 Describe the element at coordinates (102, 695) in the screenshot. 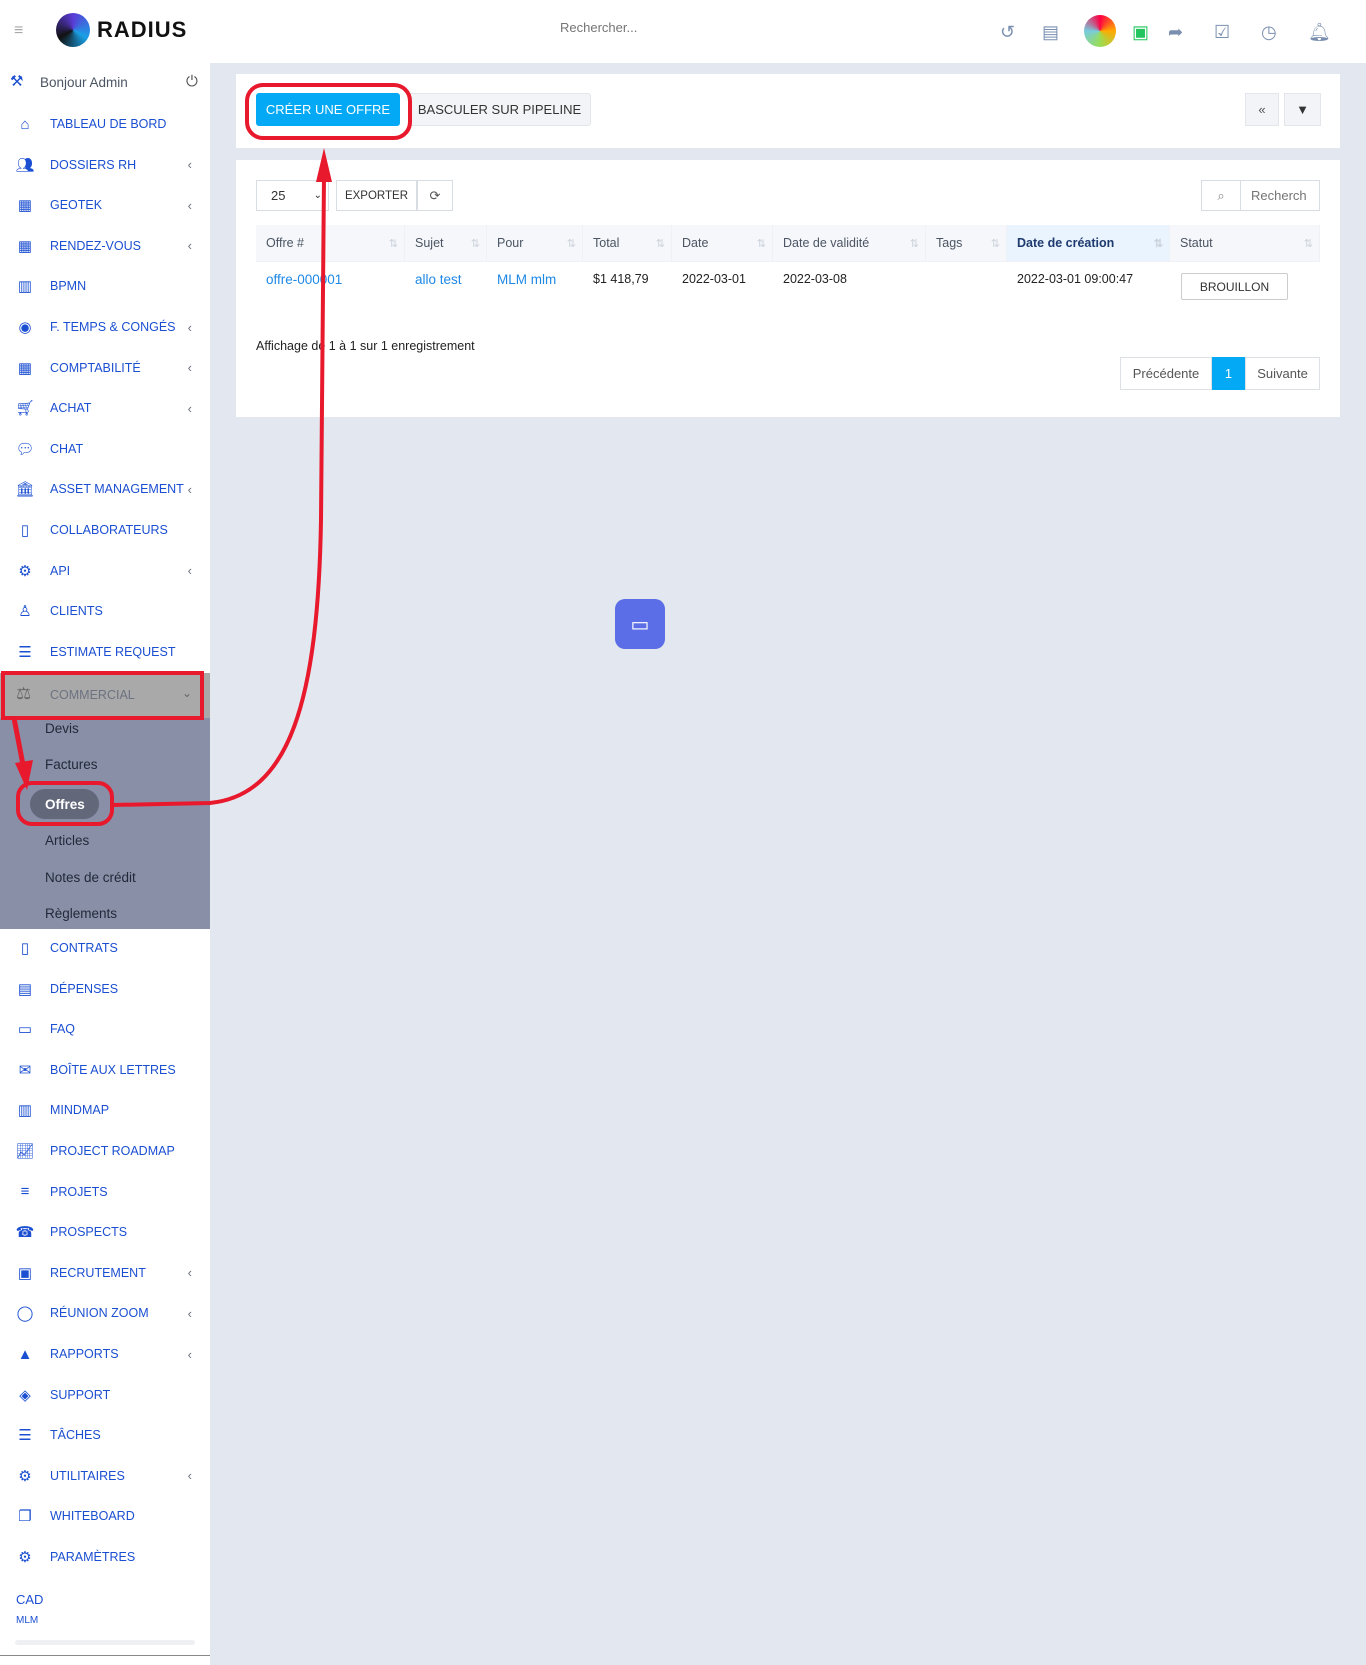

I see `annotation-box-commercial` at that location.